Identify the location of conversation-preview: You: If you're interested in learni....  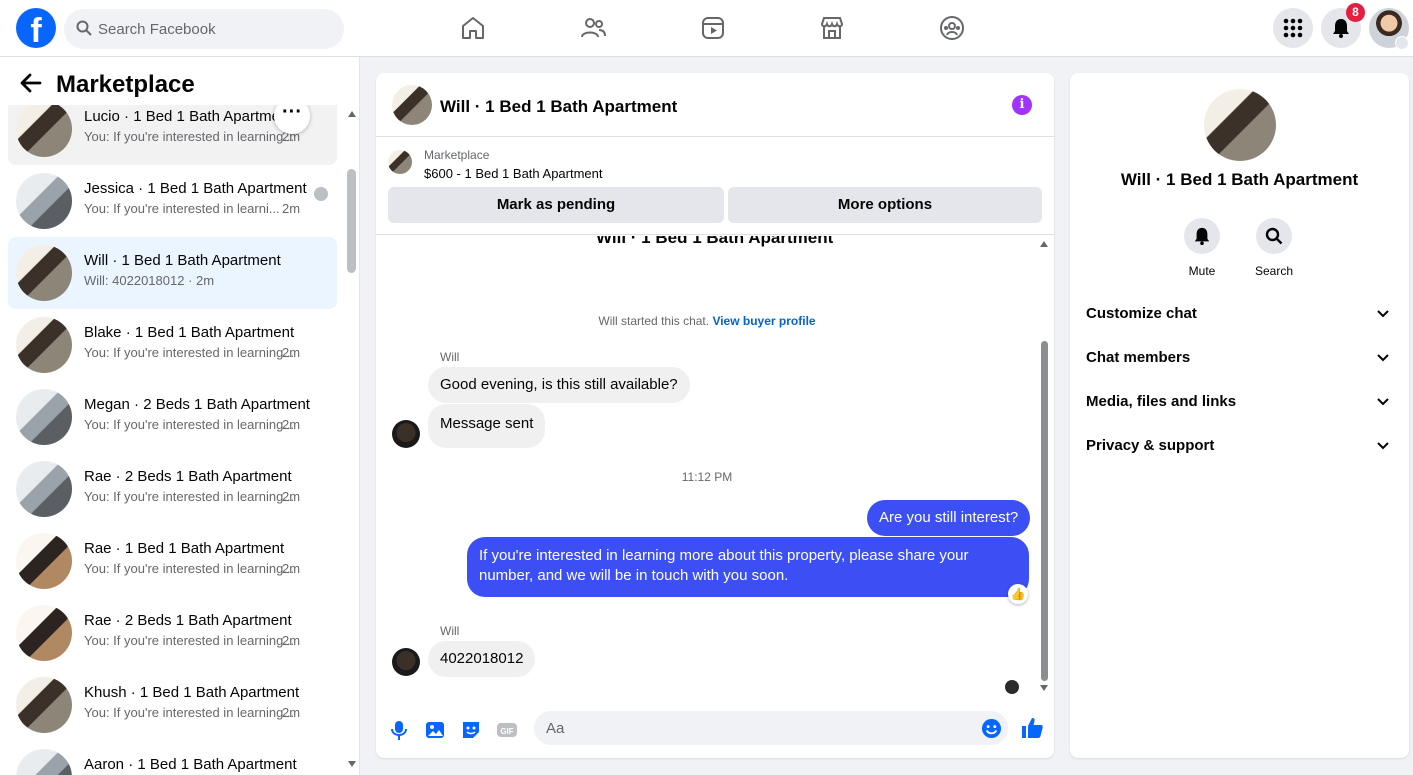
(182, 208).